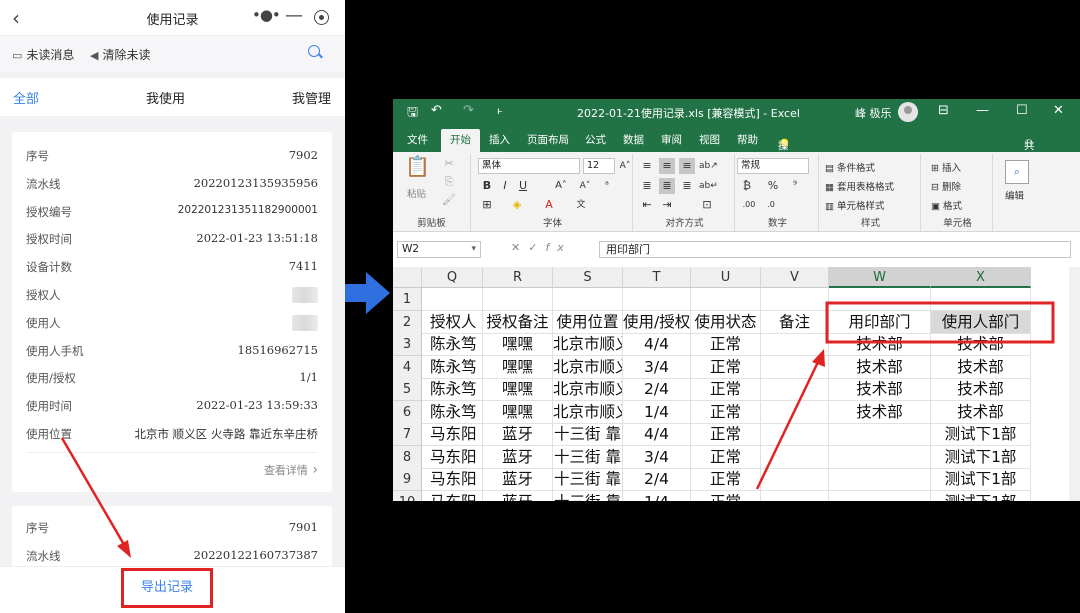  Describe the element at coordinates (529, 166) in the screenshot. I see `font-name-select: 黑体` at that location.